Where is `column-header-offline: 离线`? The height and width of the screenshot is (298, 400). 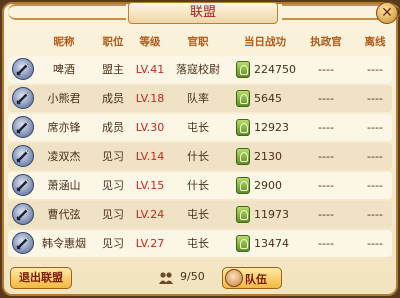
column-header-offline: 离线 is located at coordinates (375, 42).